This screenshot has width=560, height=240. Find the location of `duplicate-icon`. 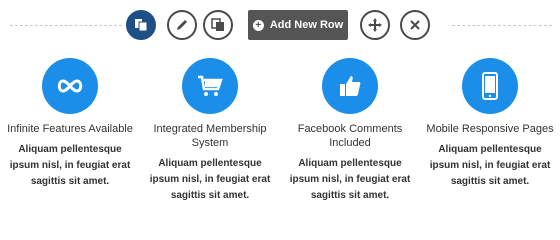

duplicate-icon is located at coordinates (217, 24).